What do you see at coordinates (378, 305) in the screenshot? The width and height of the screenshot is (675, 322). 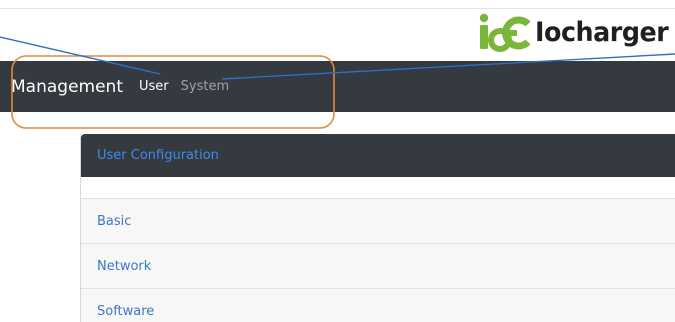 I see `menu-item-software: Software` at bounding box center [378, 305].